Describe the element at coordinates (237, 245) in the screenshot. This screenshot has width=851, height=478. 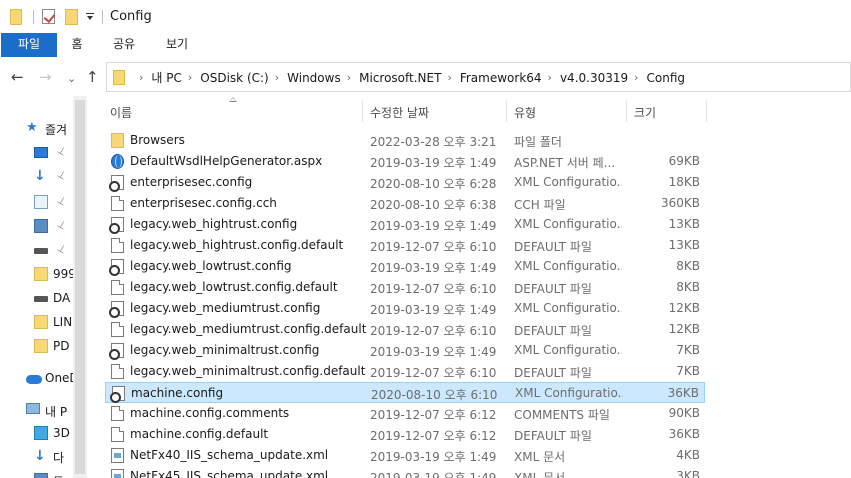
I see `file-name: legacy.web_hightrust.config.default` at that location.